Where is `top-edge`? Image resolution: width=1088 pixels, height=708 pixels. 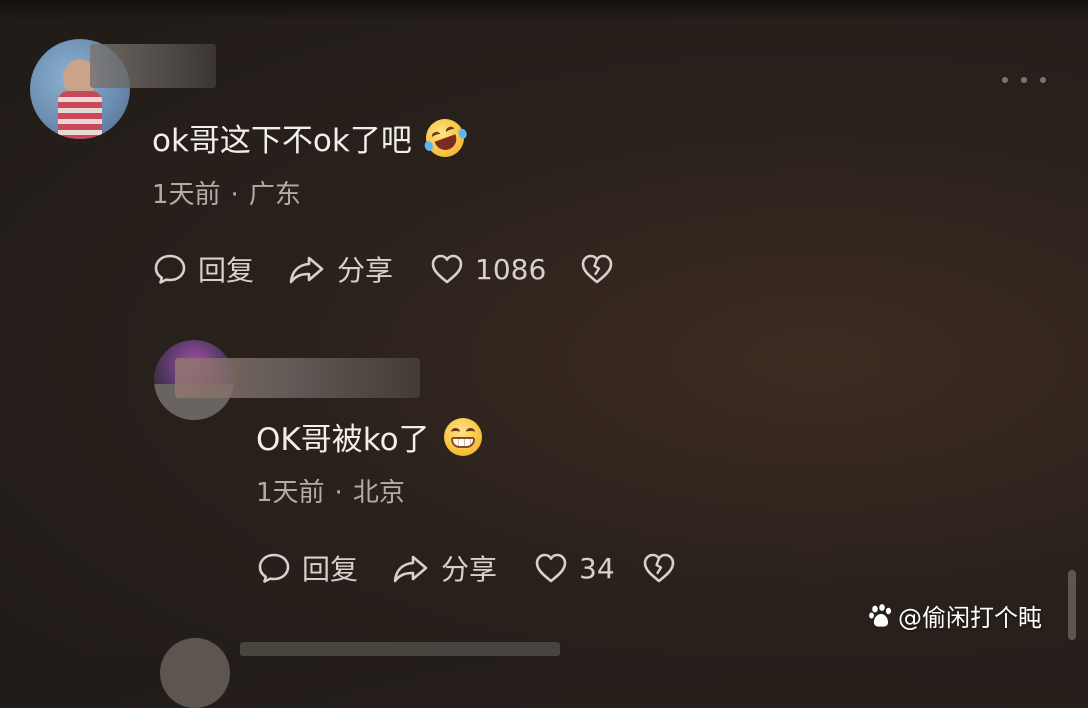
top-edge is located at coordinates (544, 10).